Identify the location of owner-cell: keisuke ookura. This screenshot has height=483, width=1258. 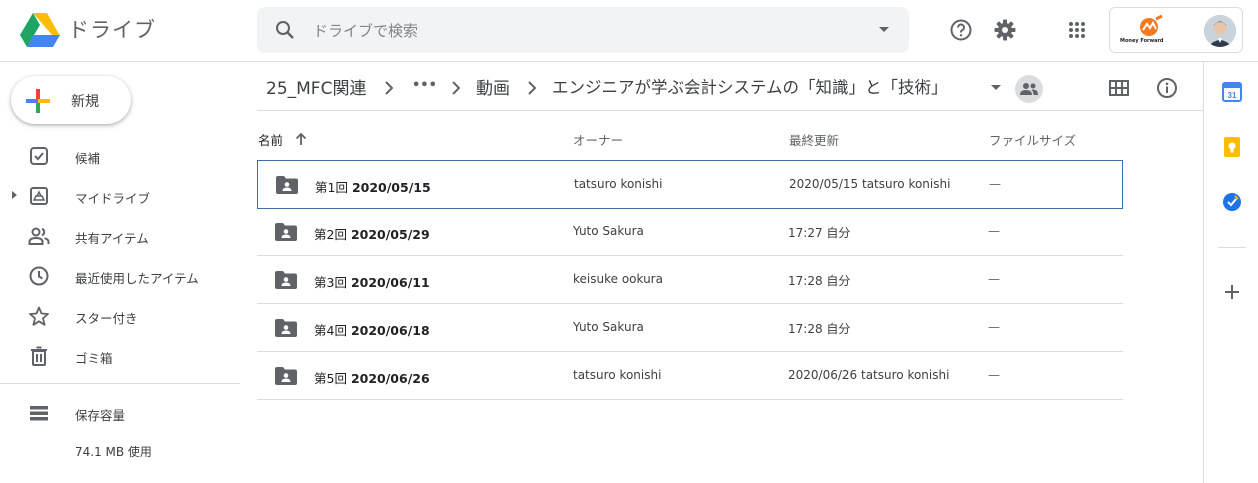
(618, 279).